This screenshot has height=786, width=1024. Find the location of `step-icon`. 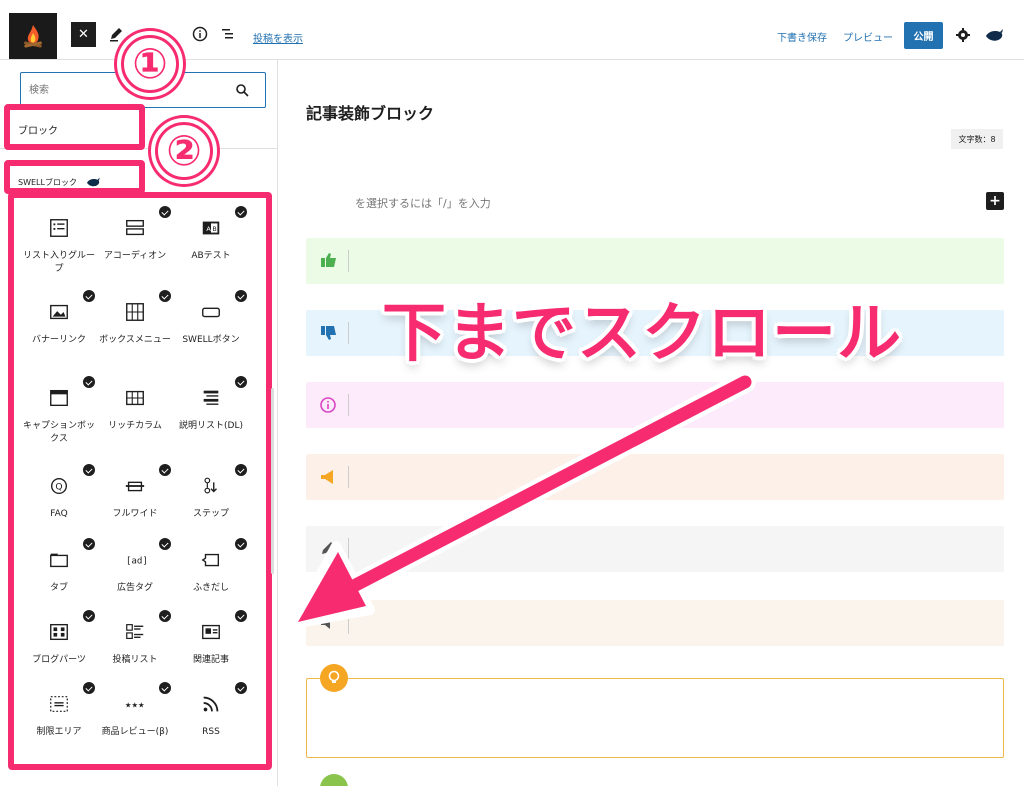

step-icon is located at coordinates (211, 486).